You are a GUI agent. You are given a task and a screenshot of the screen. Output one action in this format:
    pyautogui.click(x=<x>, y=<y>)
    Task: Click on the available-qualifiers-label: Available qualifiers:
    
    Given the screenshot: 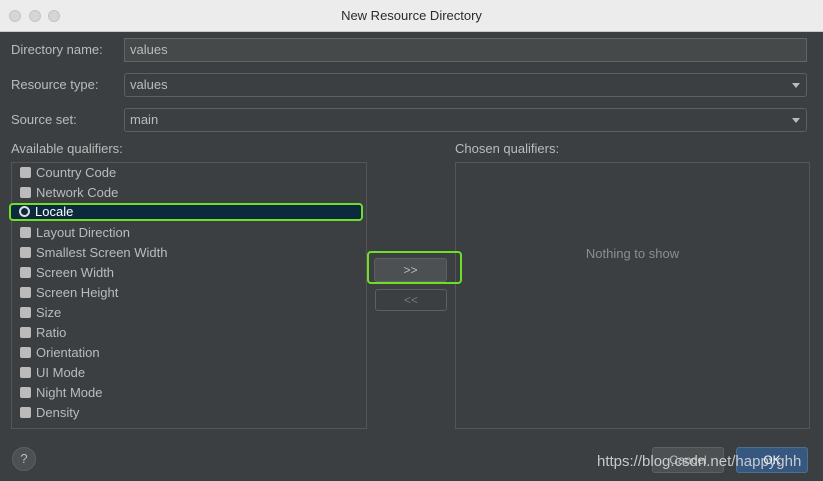 What is the action you would take?
    pyautogui.click(x=67, y=148)
    